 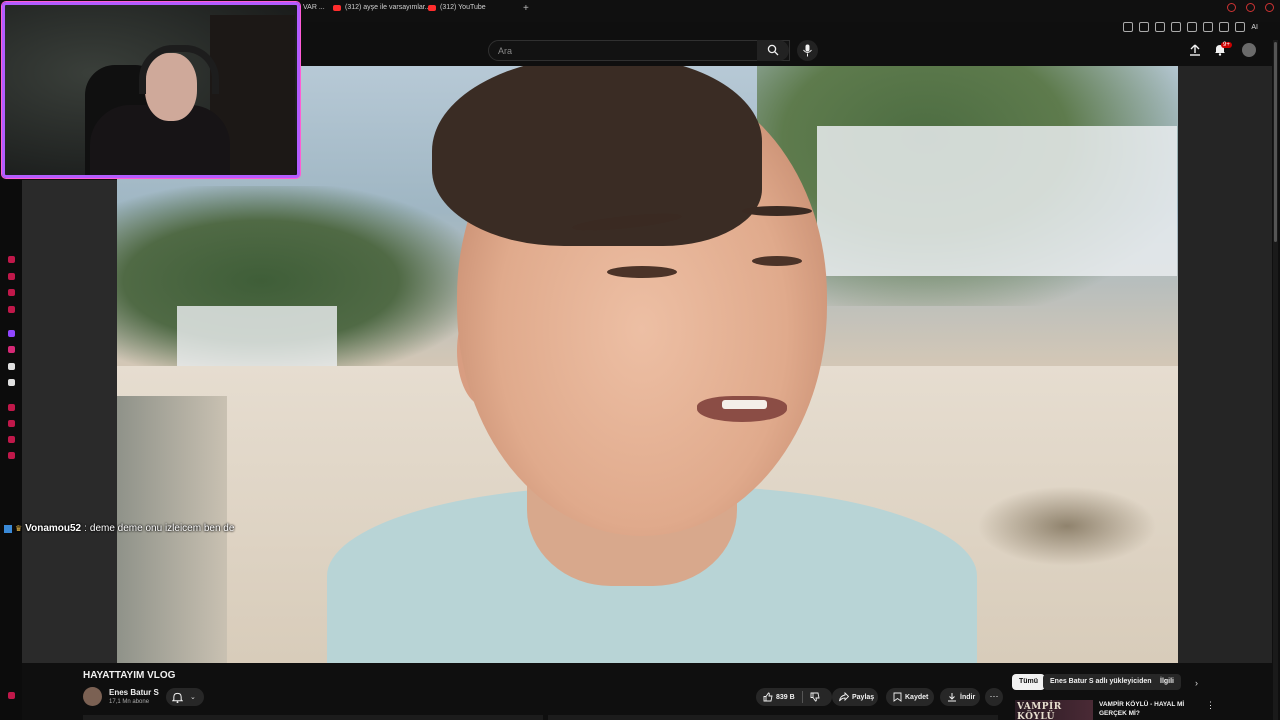 I want to click on like-divider, so click(x=802, y=697).